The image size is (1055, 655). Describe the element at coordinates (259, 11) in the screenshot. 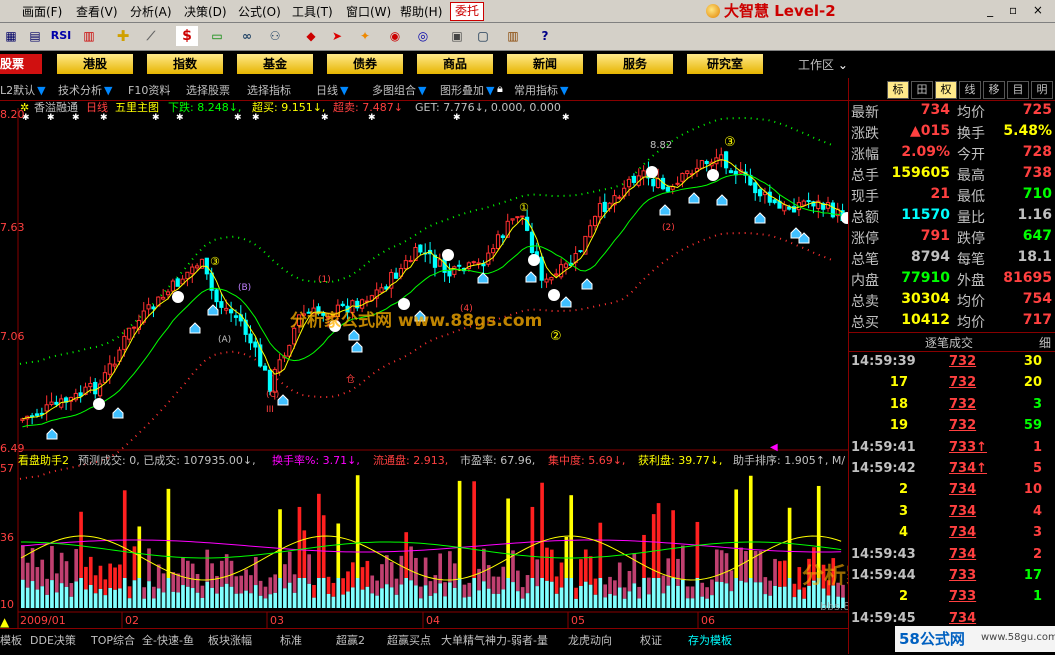

I see `menu-formula: 公式(O)` at that location.